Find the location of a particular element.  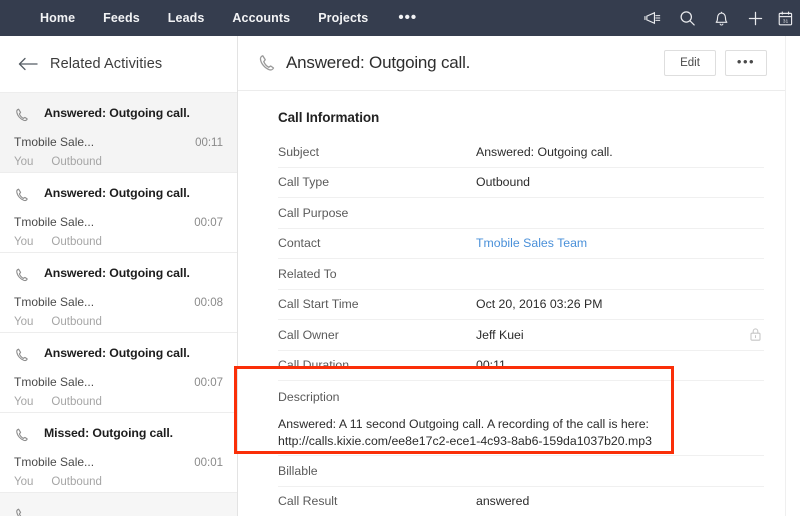

field-label: Billable is located at coordinates (298, 470).